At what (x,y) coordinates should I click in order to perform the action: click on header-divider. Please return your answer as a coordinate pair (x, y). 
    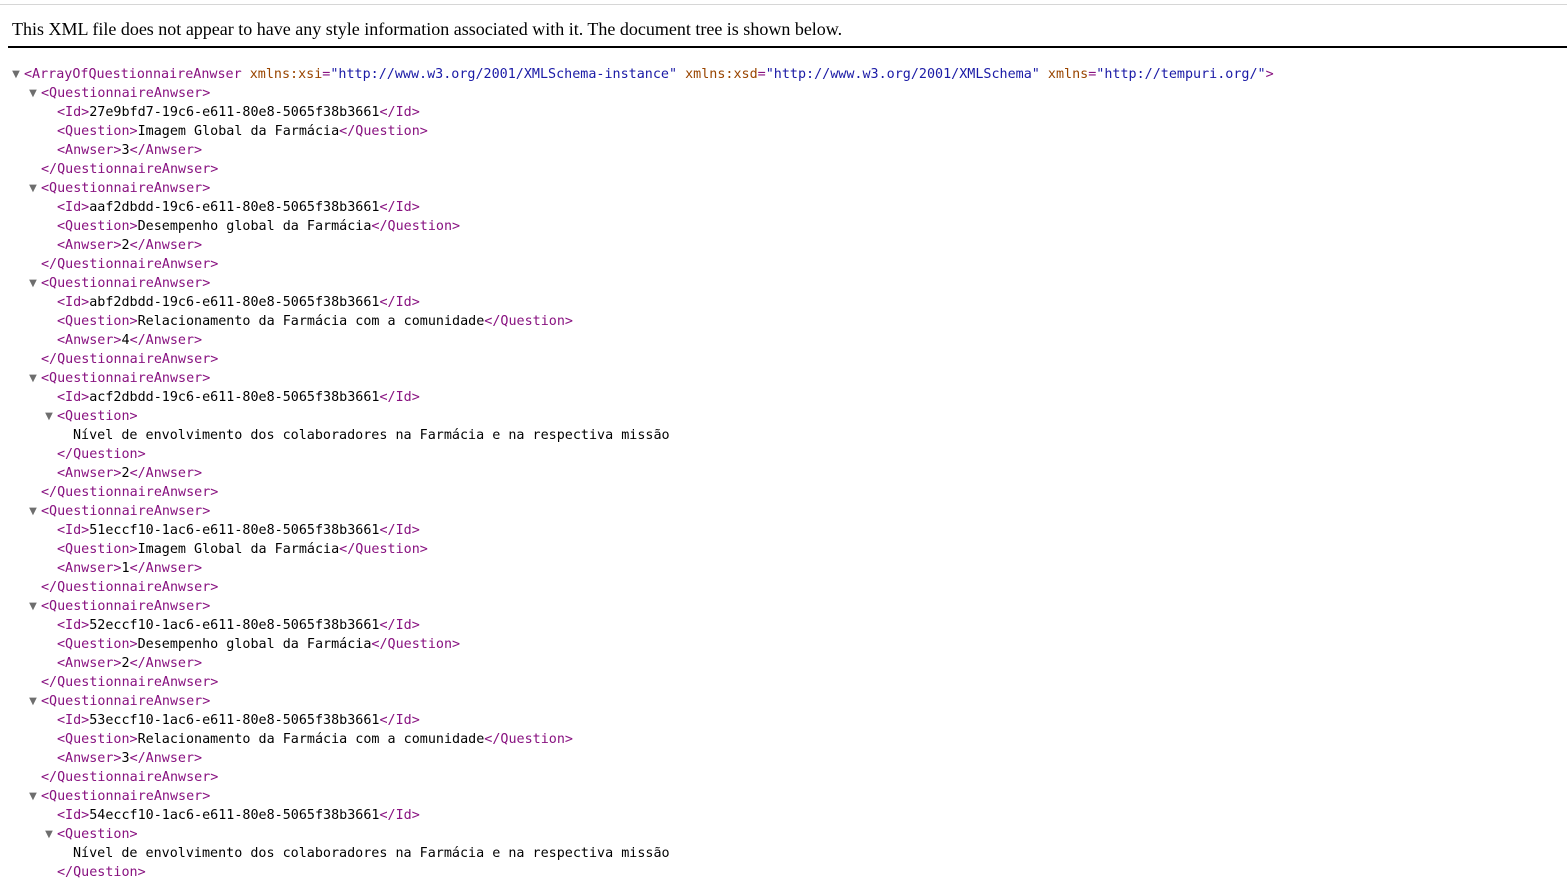
    Looking at the image, I should click on (787, 47).